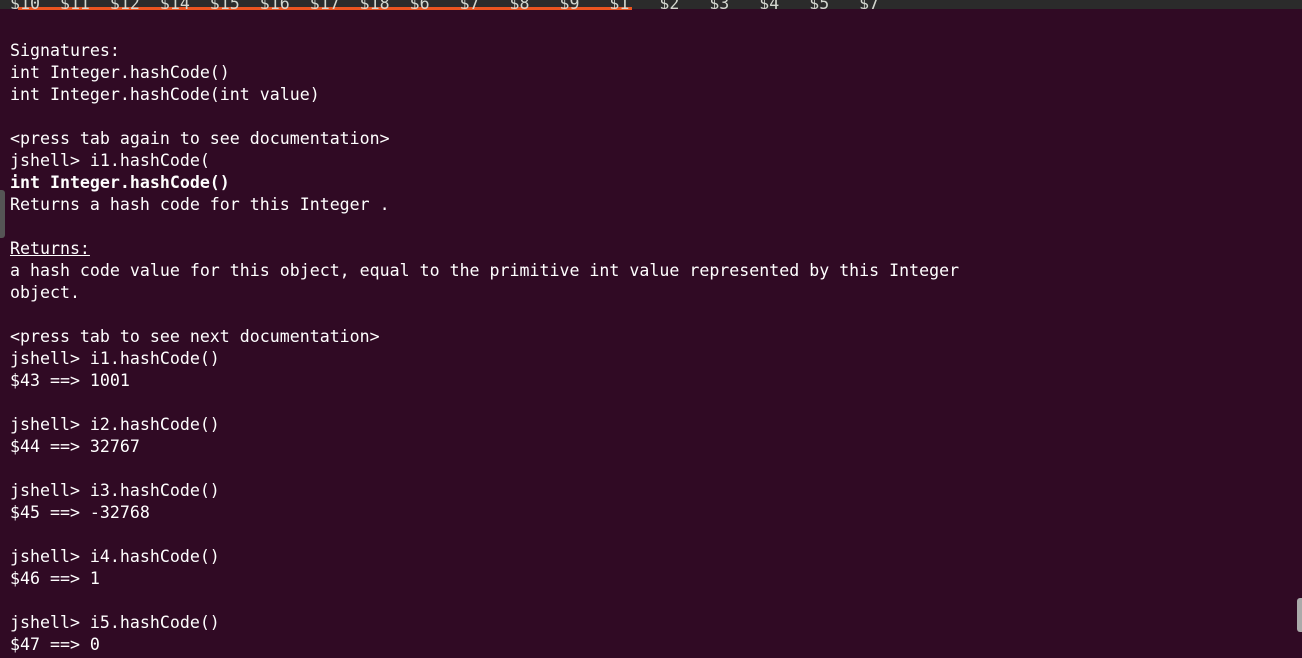  I want to click on terminal-line: int Integer.hashCode(int value), so click(165, 94).